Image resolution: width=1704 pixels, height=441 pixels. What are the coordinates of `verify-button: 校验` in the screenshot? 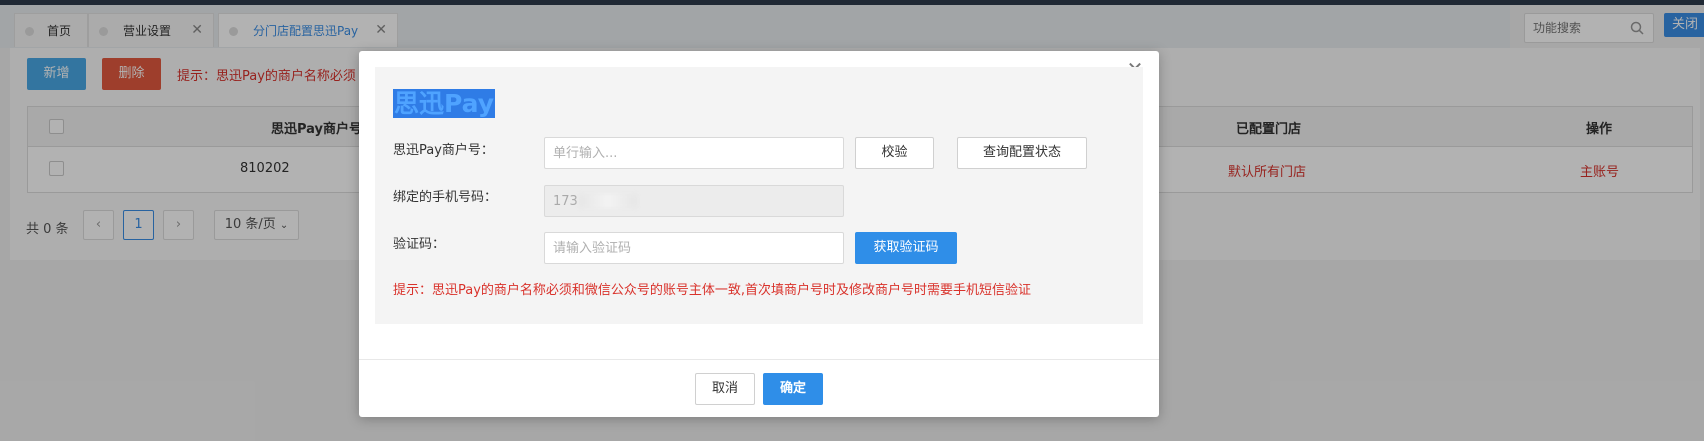 It's located at (894, 153).